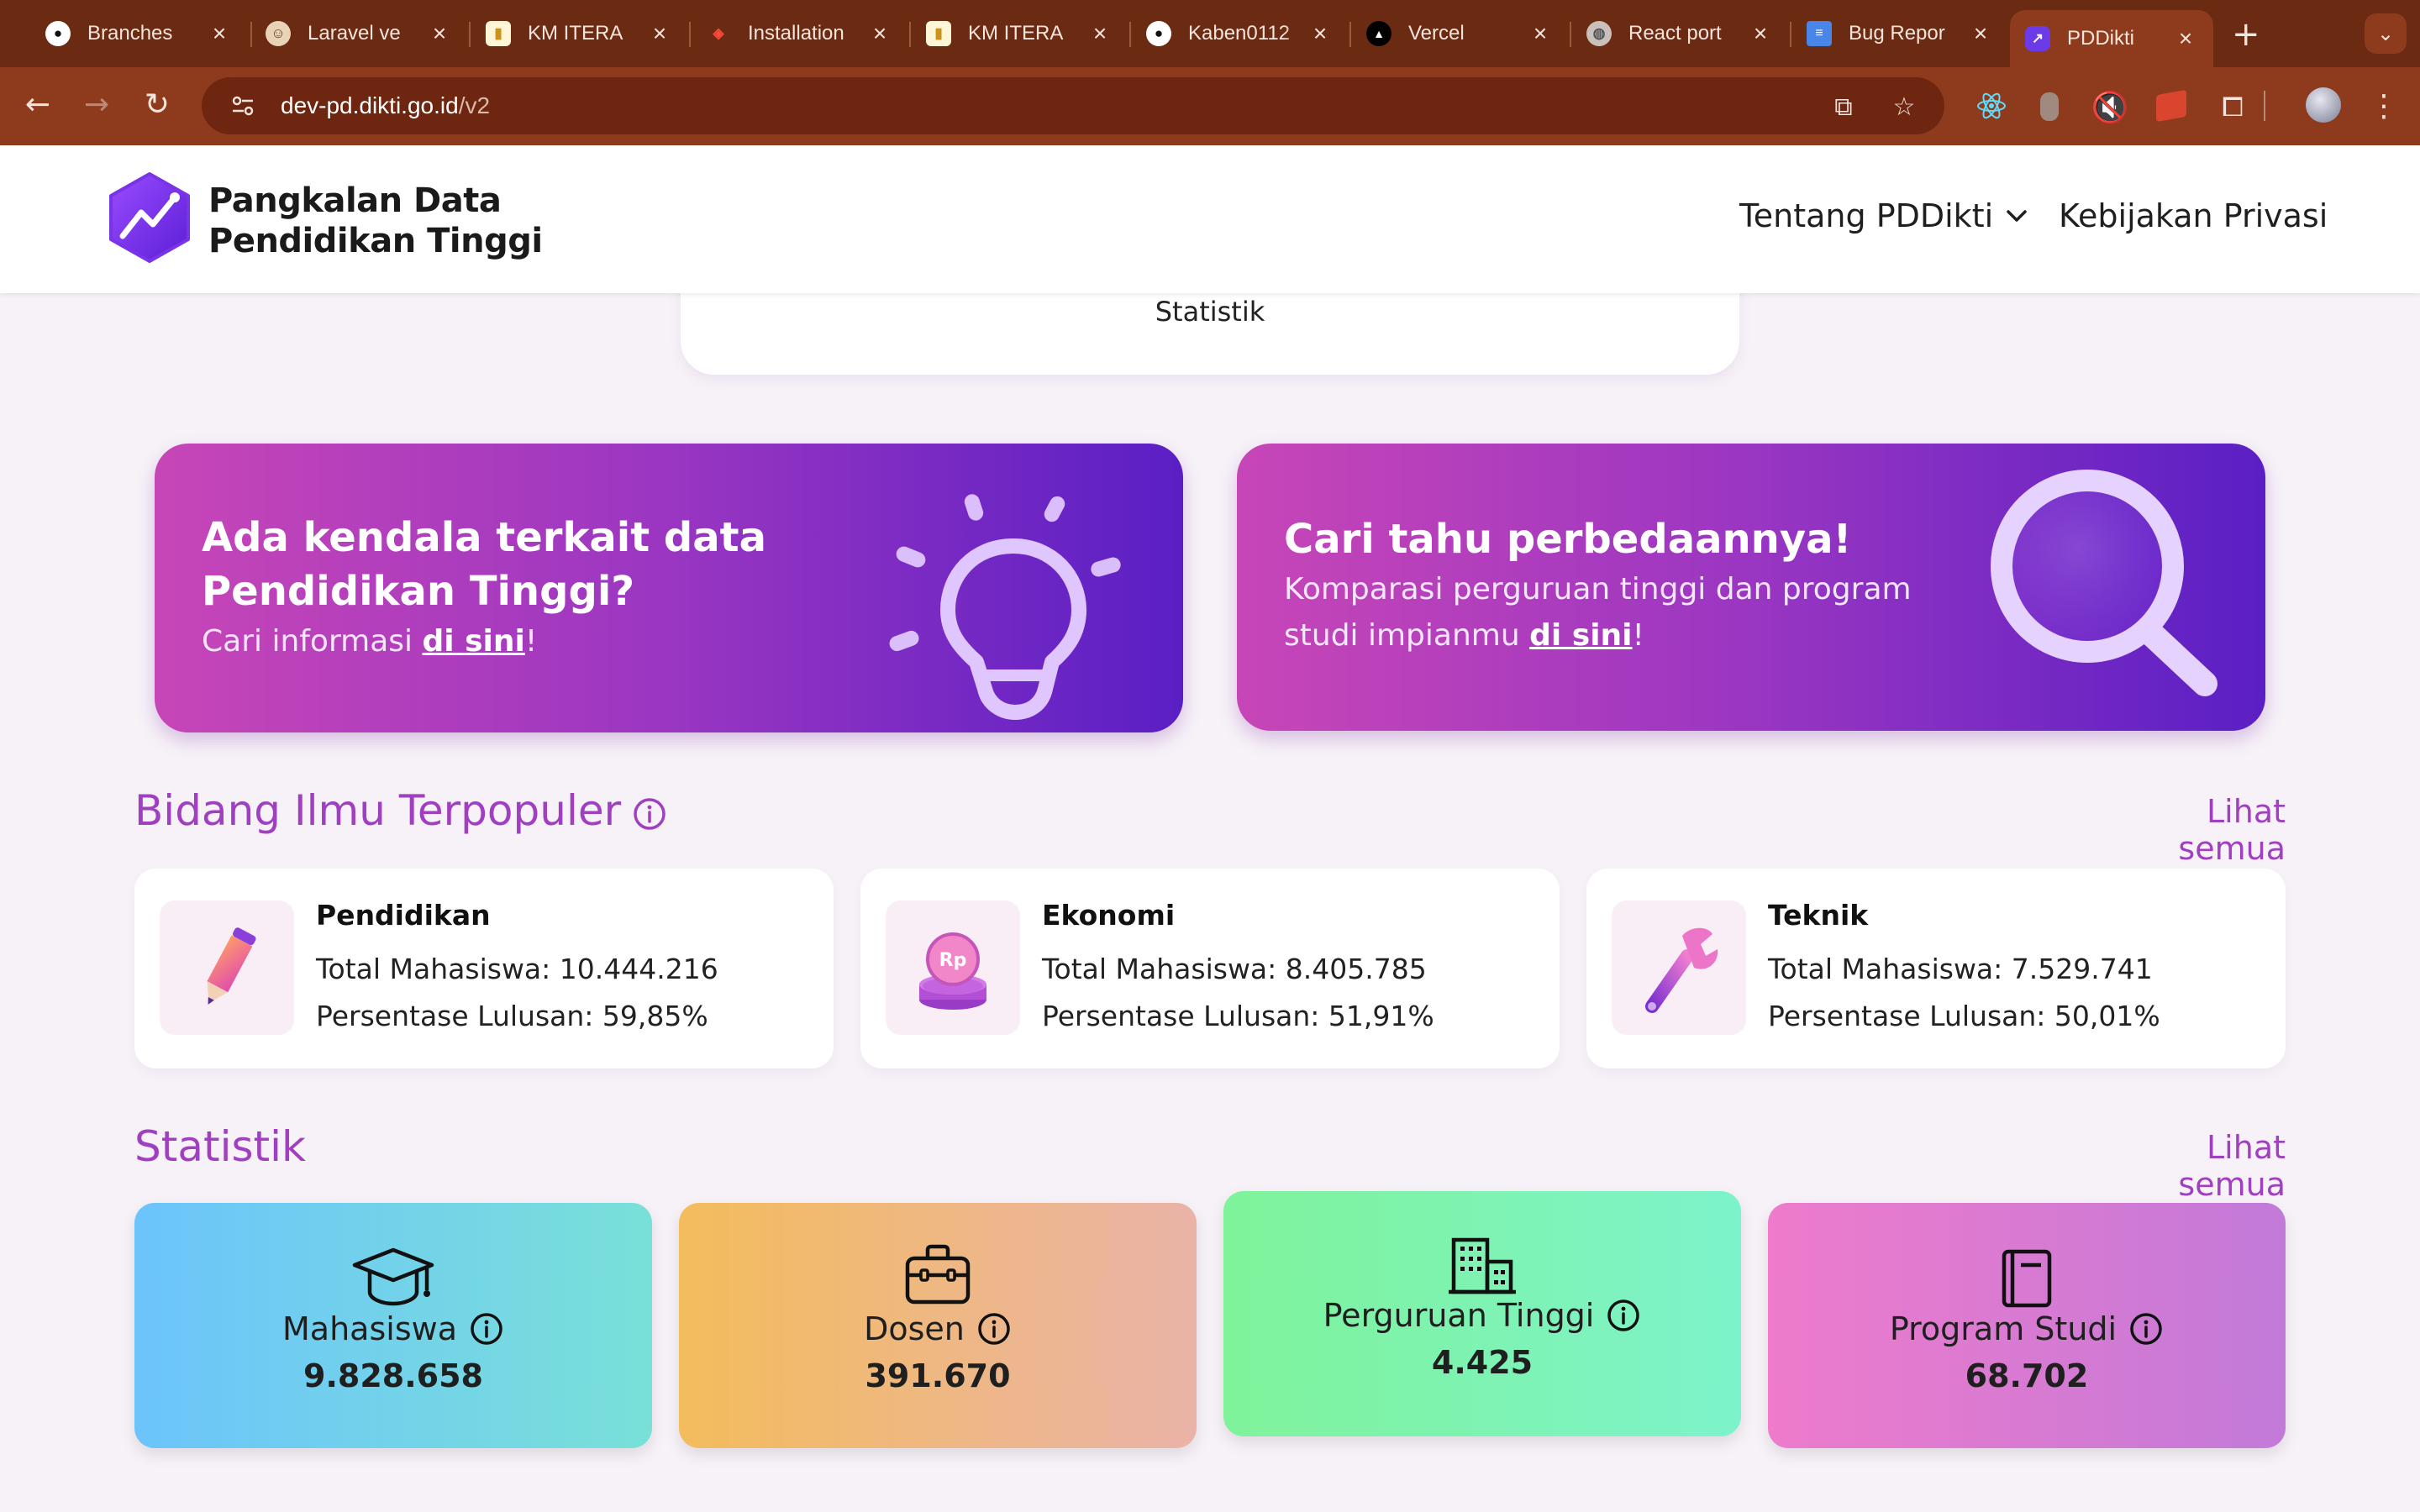 The image size is (2420, 1512). Describe the element at coordinates (1158, 33) in the screenshot. I see `github-icon: ●` at that location.